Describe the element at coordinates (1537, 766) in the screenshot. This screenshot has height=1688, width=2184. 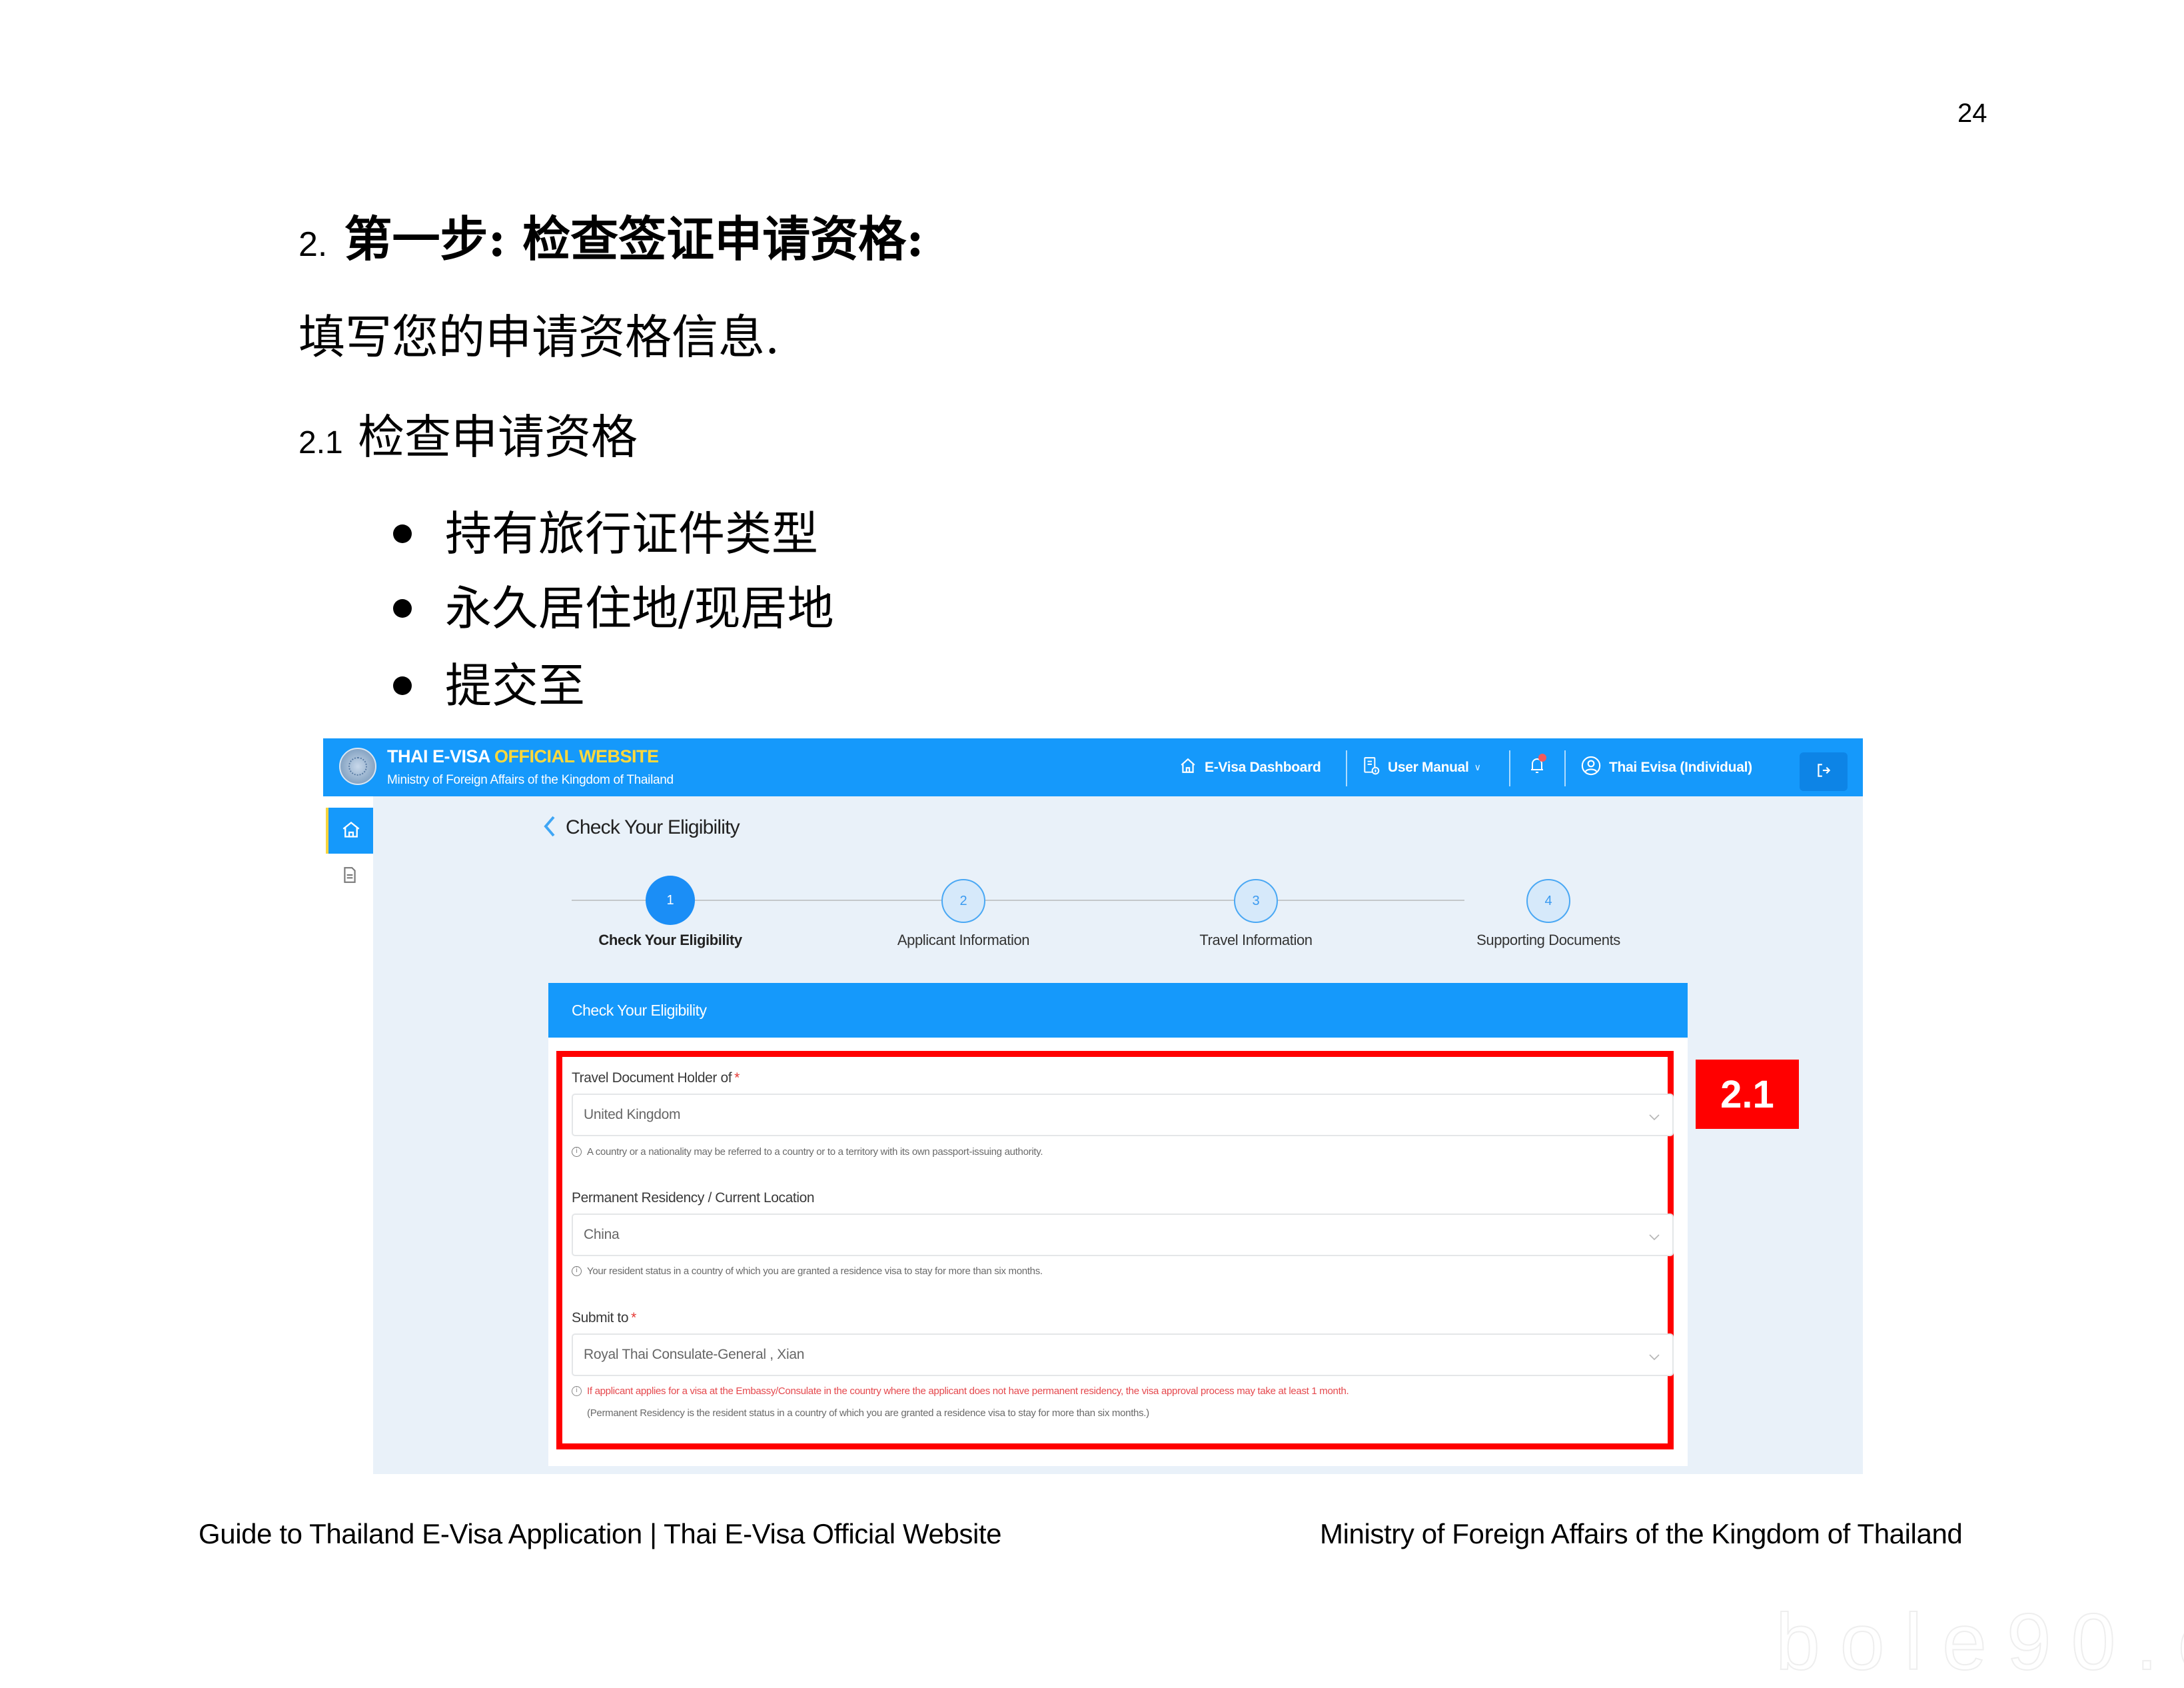
I see `bell-icon` at that location.